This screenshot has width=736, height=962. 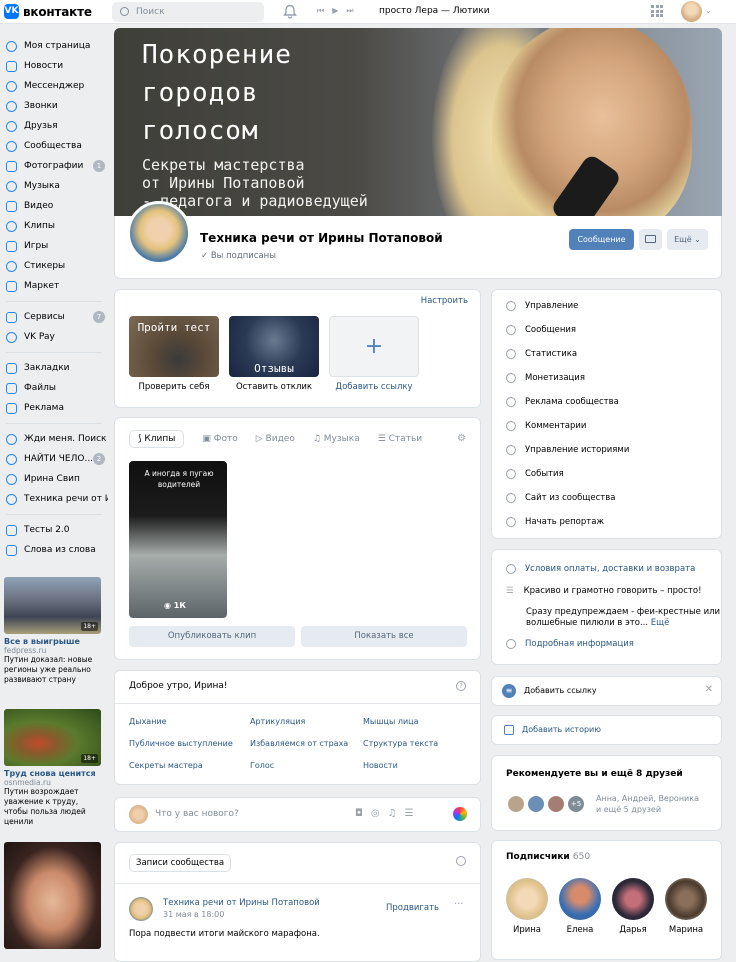 What do you see at coordinates (299, 743) in the screenshot?
I see `wiki-link: Избавляемся от страха` at bounding box center [299, 743].